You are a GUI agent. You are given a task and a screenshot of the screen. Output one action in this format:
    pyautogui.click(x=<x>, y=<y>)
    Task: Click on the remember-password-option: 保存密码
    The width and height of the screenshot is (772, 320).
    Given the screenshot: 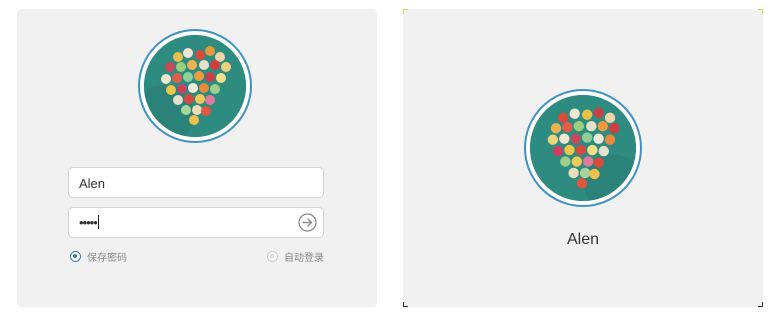 What is the action you would take?
    pyautogui.click(x=98, y=256)
    